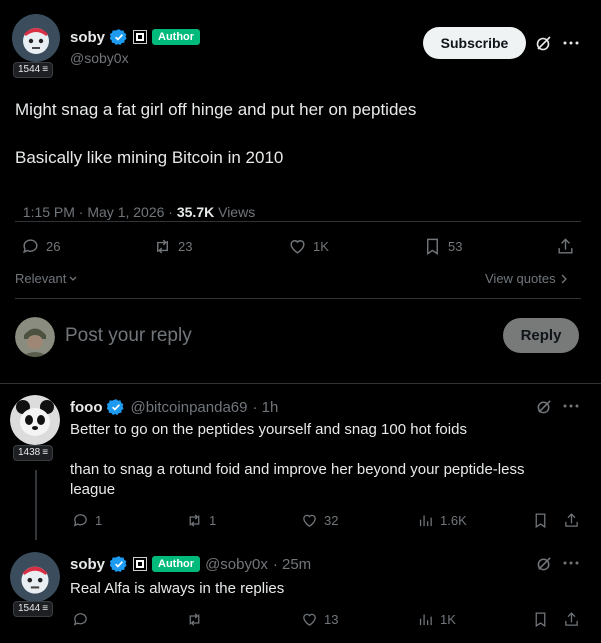 This screenshot has height=643, width=601. I want to click on subscribe-button: Subscribe, so click(474, 43).